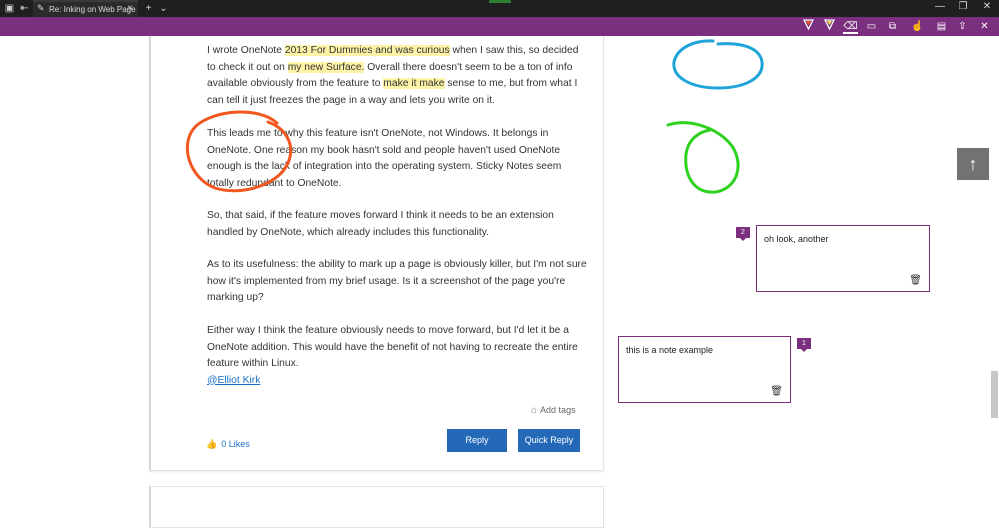 The height and width of the screenshot is (528, 999). Describe the element at coordinates (92, 9) in the screenshot. I see `tab-title: Re: Inking on Web Page` at that location.